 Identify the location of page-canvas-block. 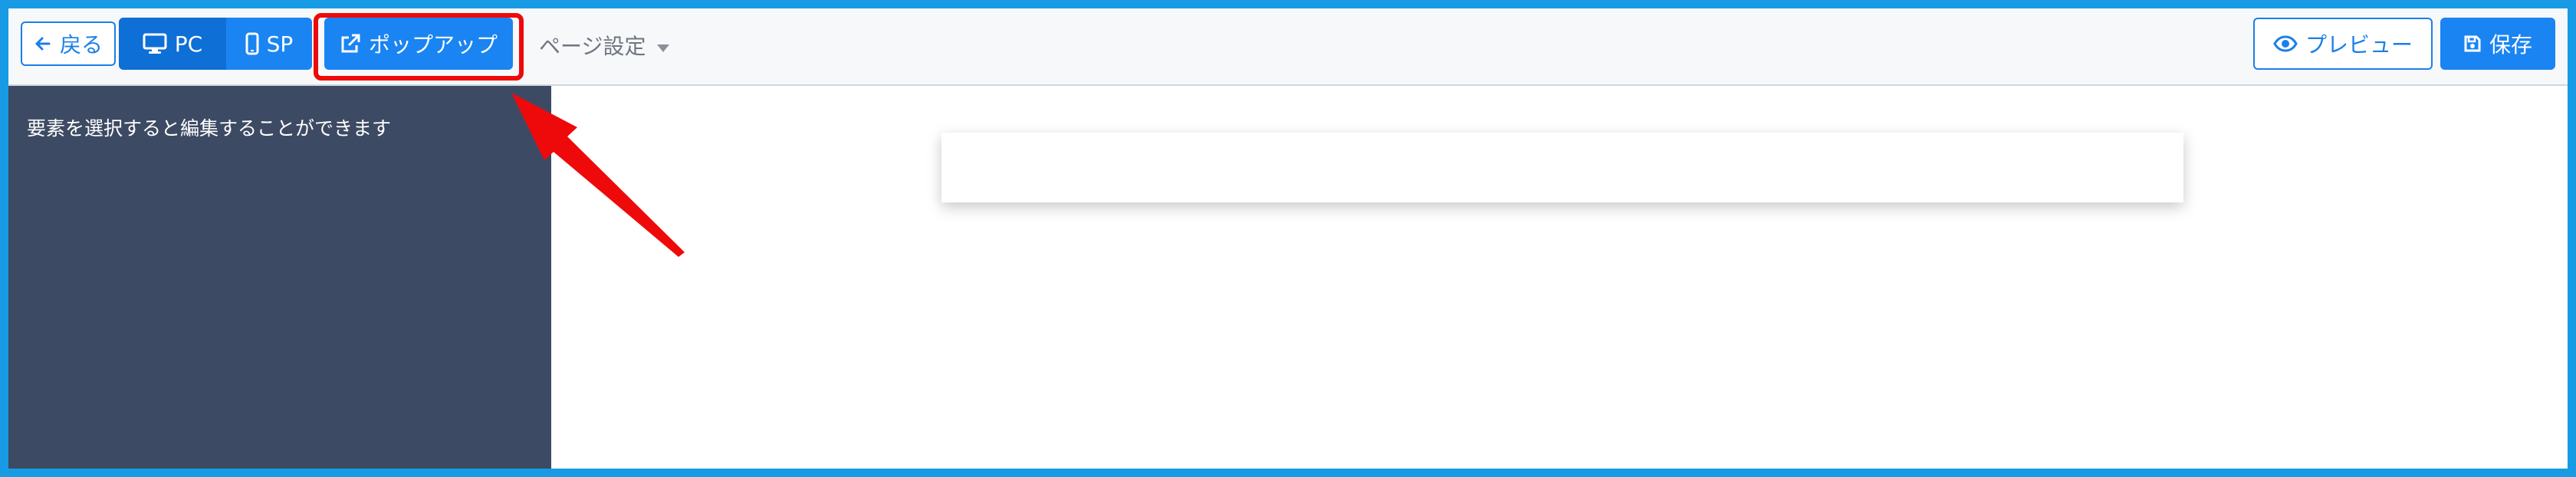
(1562, 167).